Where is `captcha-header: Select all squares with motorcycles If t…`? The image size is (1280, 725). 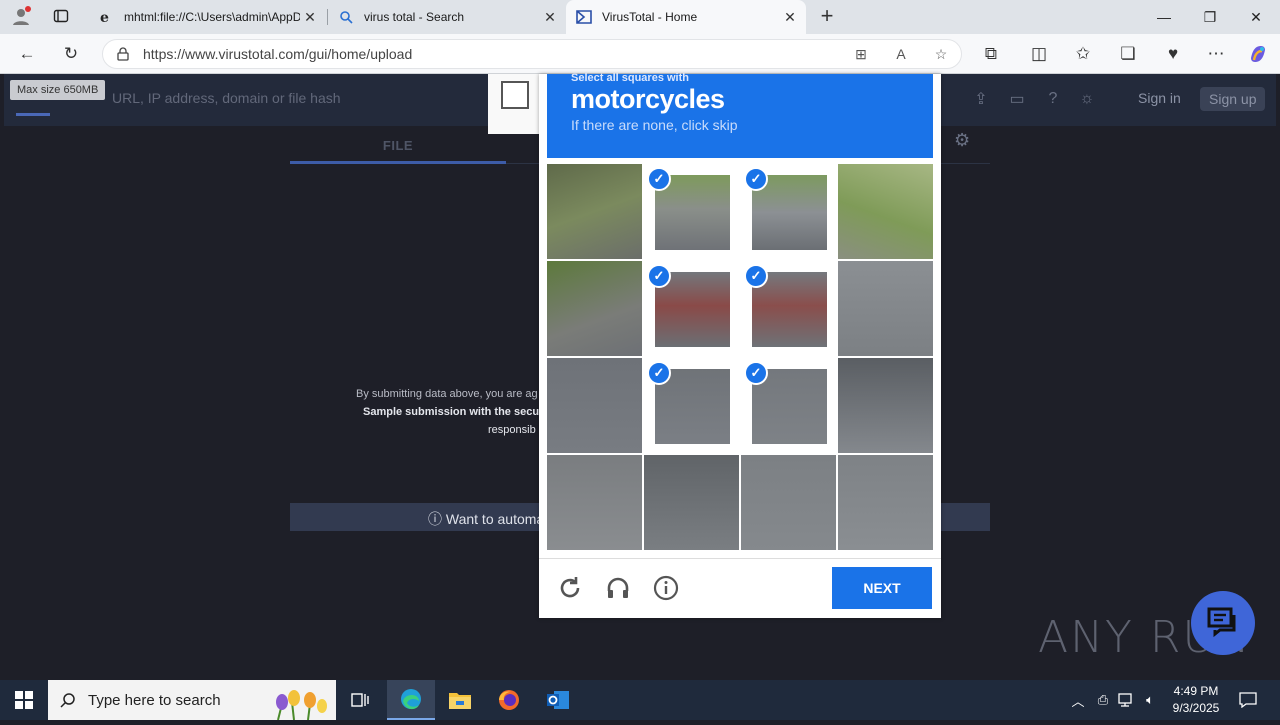 captcha-header: Select all squares with motorcycles If t… is located at coordinates (740, 115).